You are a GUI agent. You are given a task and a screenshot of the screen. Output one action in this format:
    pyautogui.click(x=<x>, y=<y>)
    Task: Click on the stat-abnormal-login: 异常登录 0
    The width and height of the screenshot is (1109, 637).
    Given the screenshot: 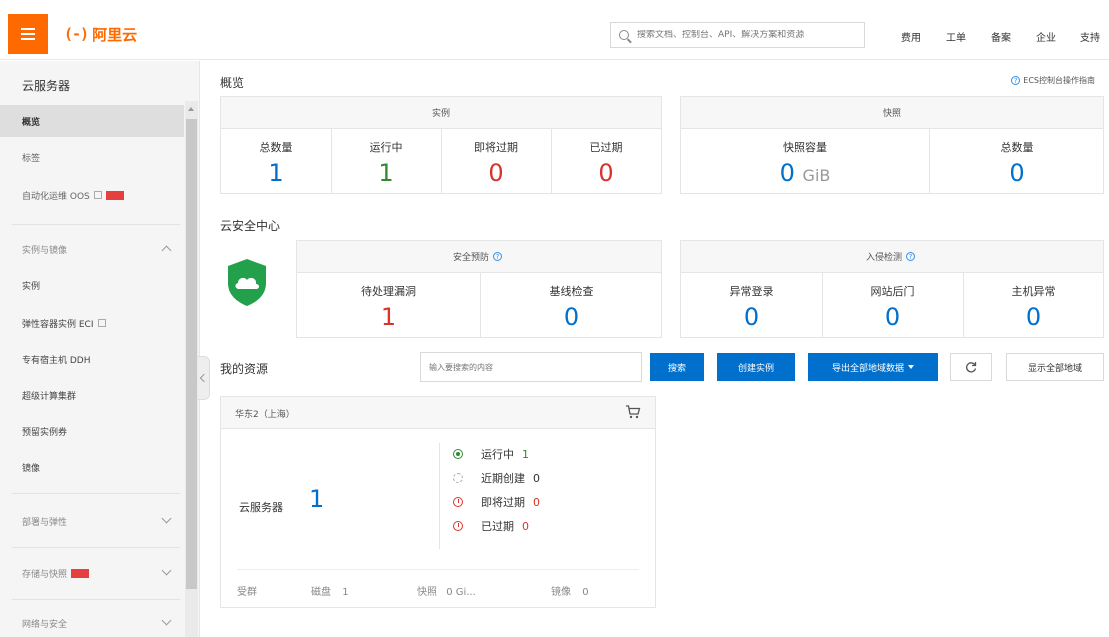 What is the action you would take?
    pyautogui.click(x=751, y=305)
    